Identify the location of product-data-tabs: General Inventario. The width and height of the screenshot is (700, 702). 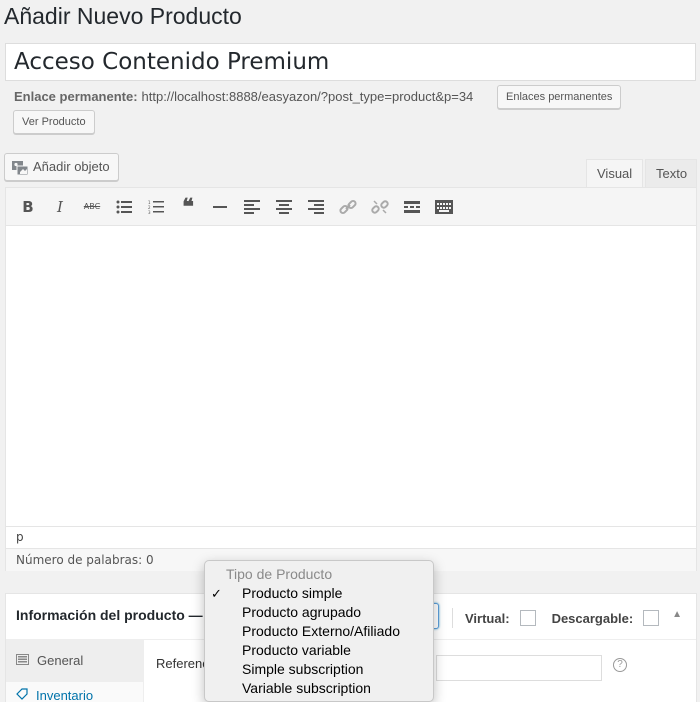
(75, 671).